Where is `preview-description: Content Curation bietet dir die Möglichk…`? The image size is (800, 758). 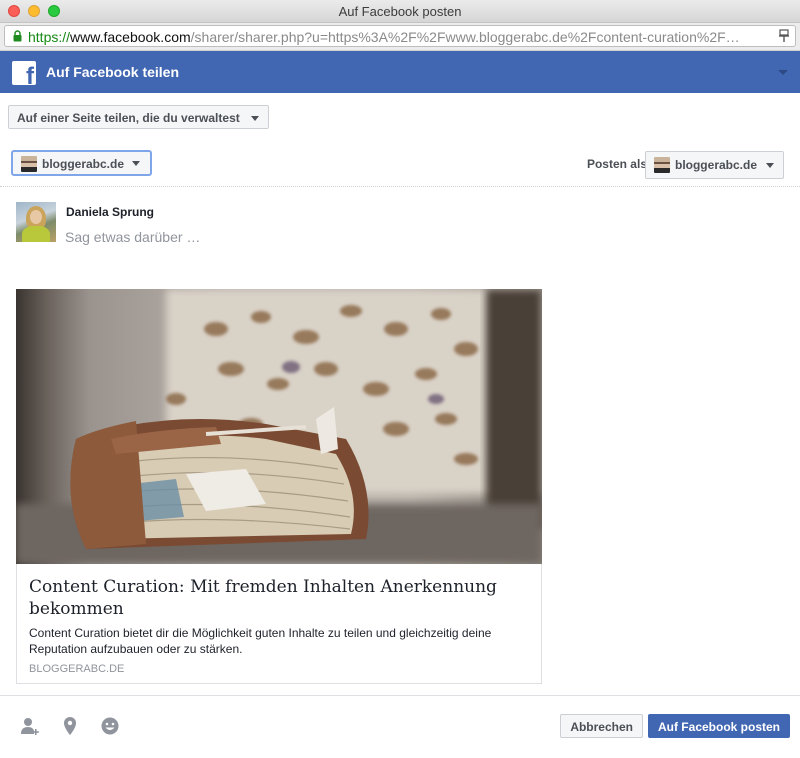 preview-description: Content Curation bietet dir die Möglichk… is located at coordinates (260, 641).